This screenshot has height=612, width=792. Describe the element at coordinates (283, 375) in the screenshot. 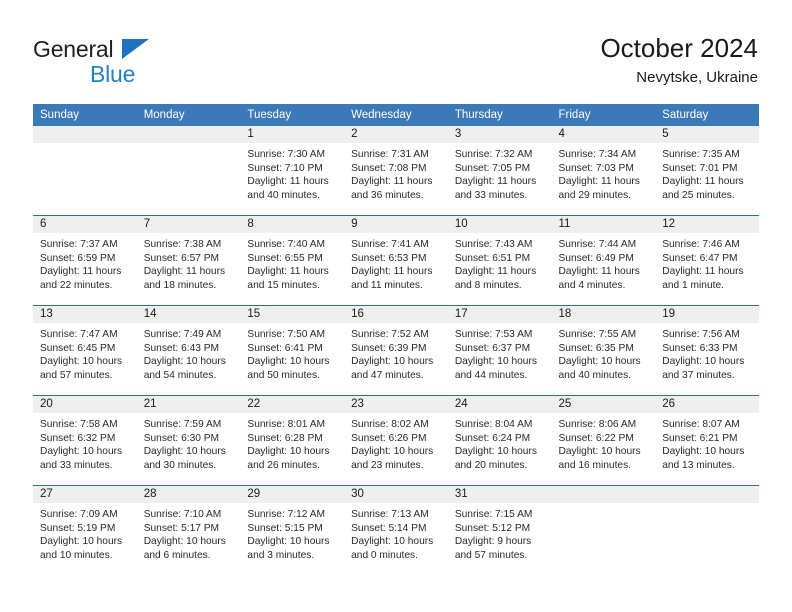

I see `daylight-duration-line2: and 50 minutes.` at that location.